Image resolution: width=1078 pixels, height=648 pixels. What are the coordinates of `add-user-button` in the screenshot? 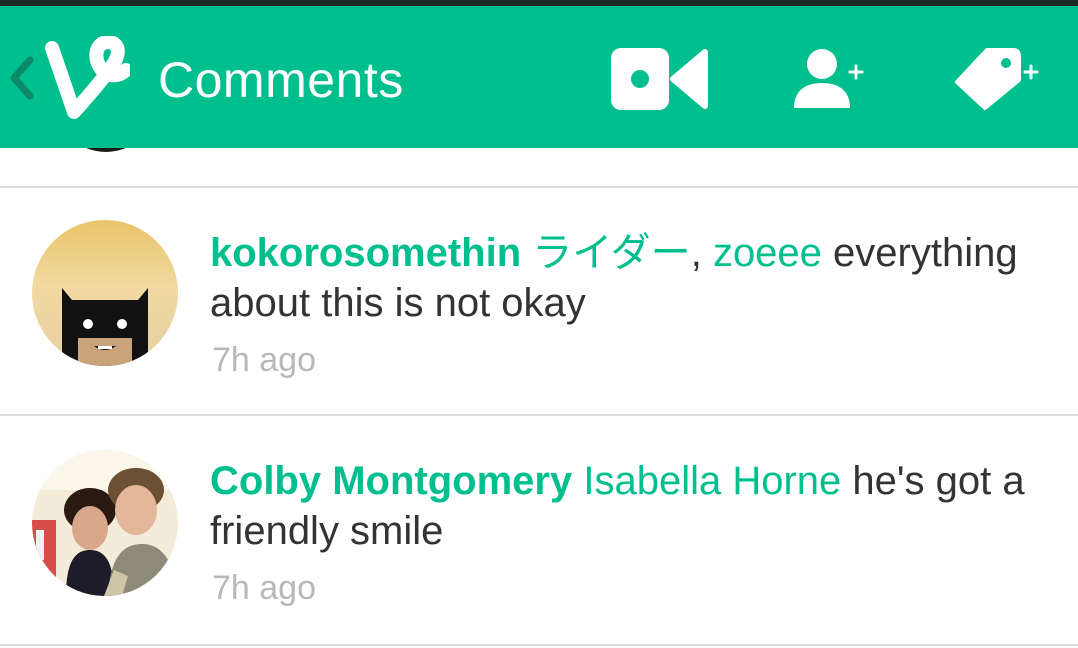 It's located at (829, 81).